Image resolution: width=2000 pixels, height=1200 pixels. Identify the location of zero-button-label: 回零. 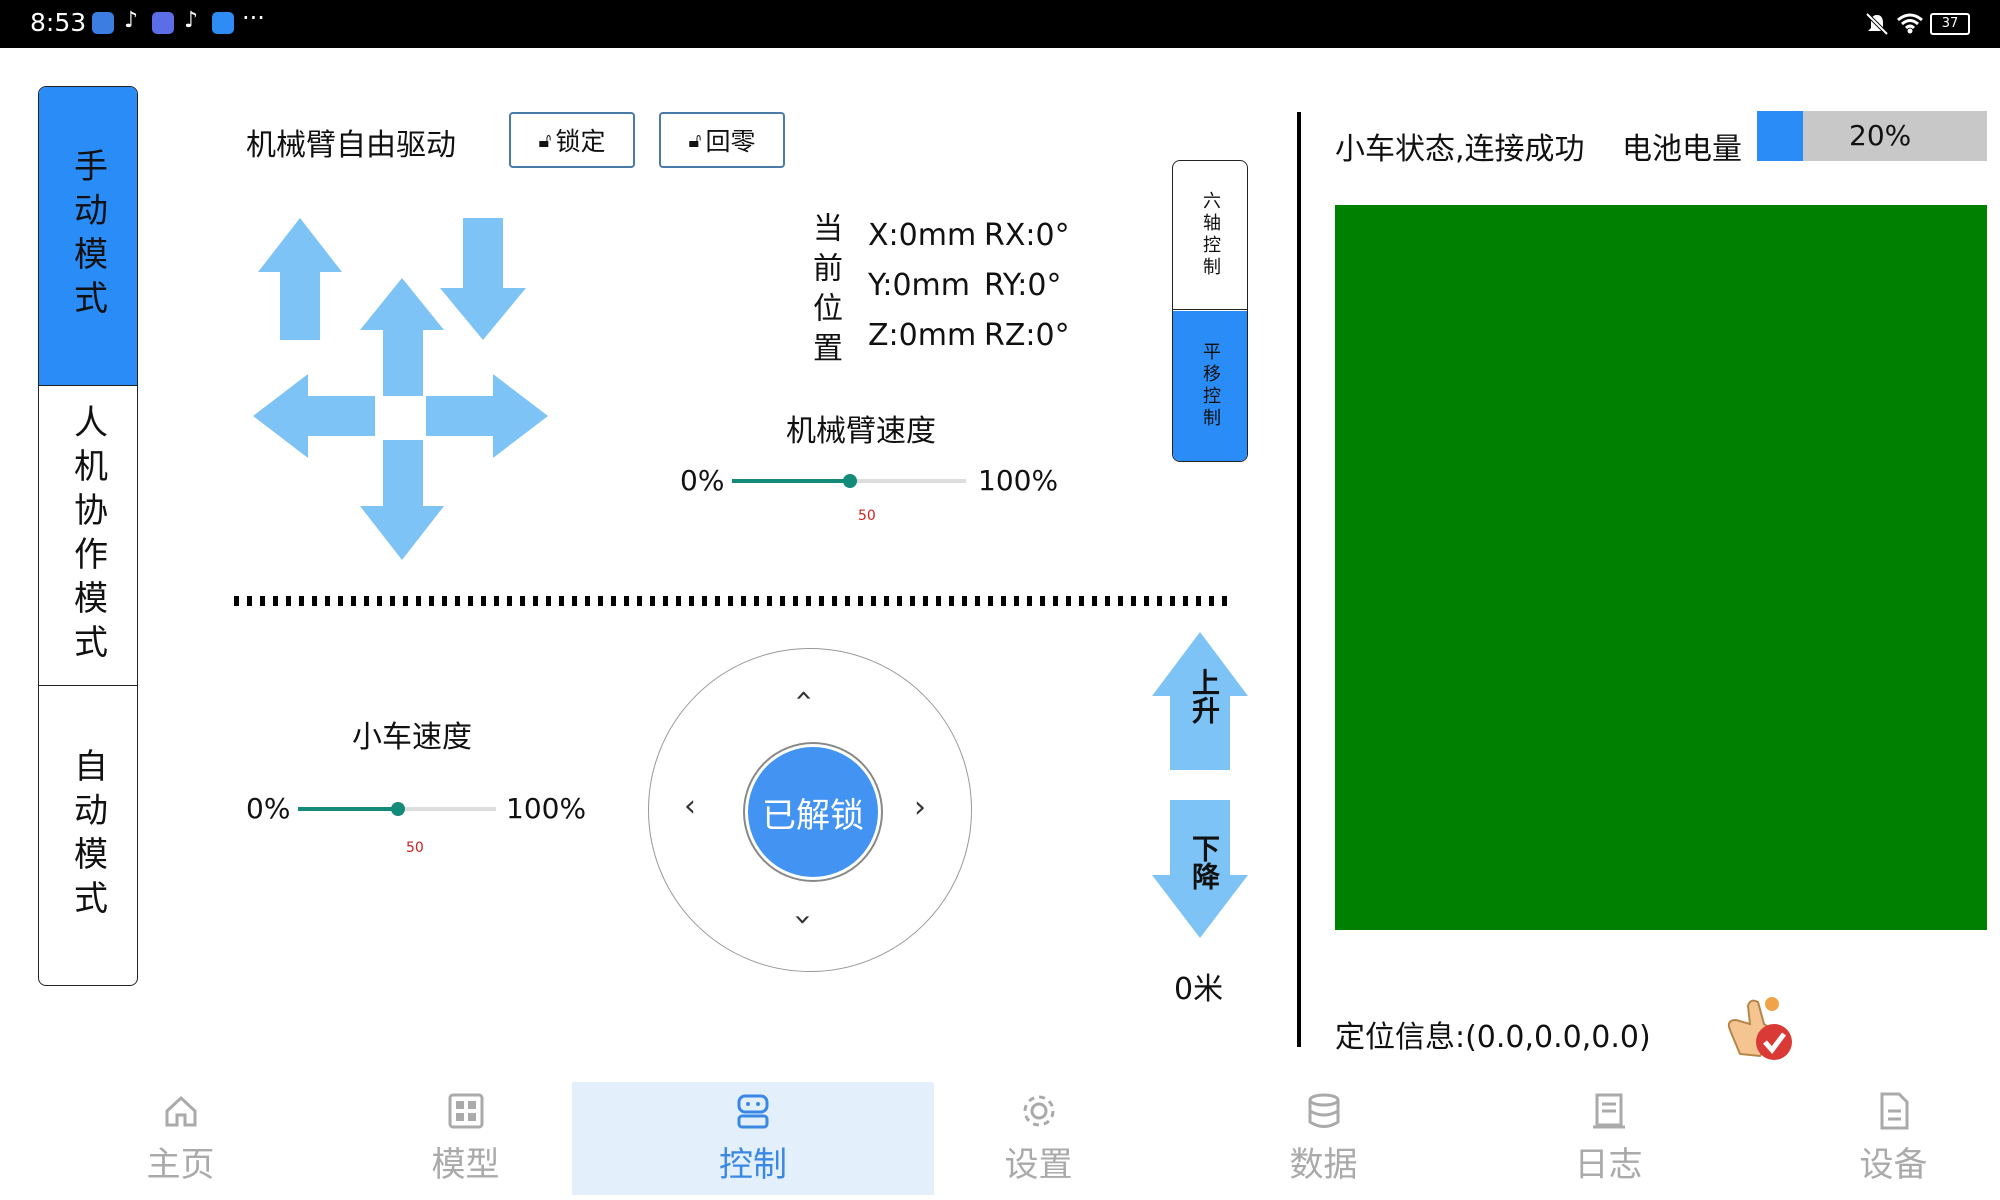
(730, 141).